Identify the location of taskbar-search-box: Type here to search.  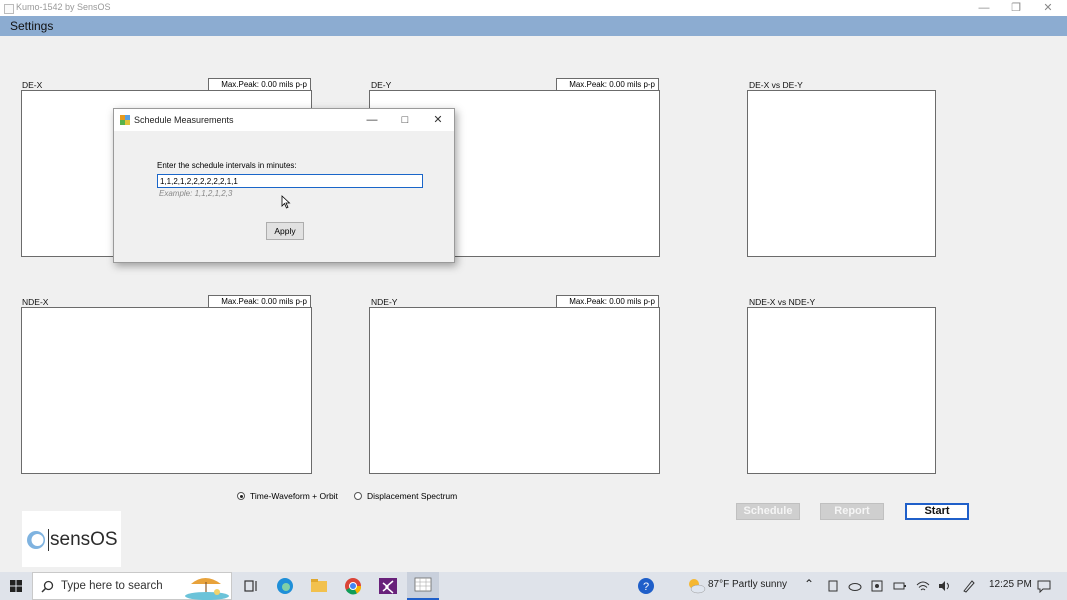
(132, 586).